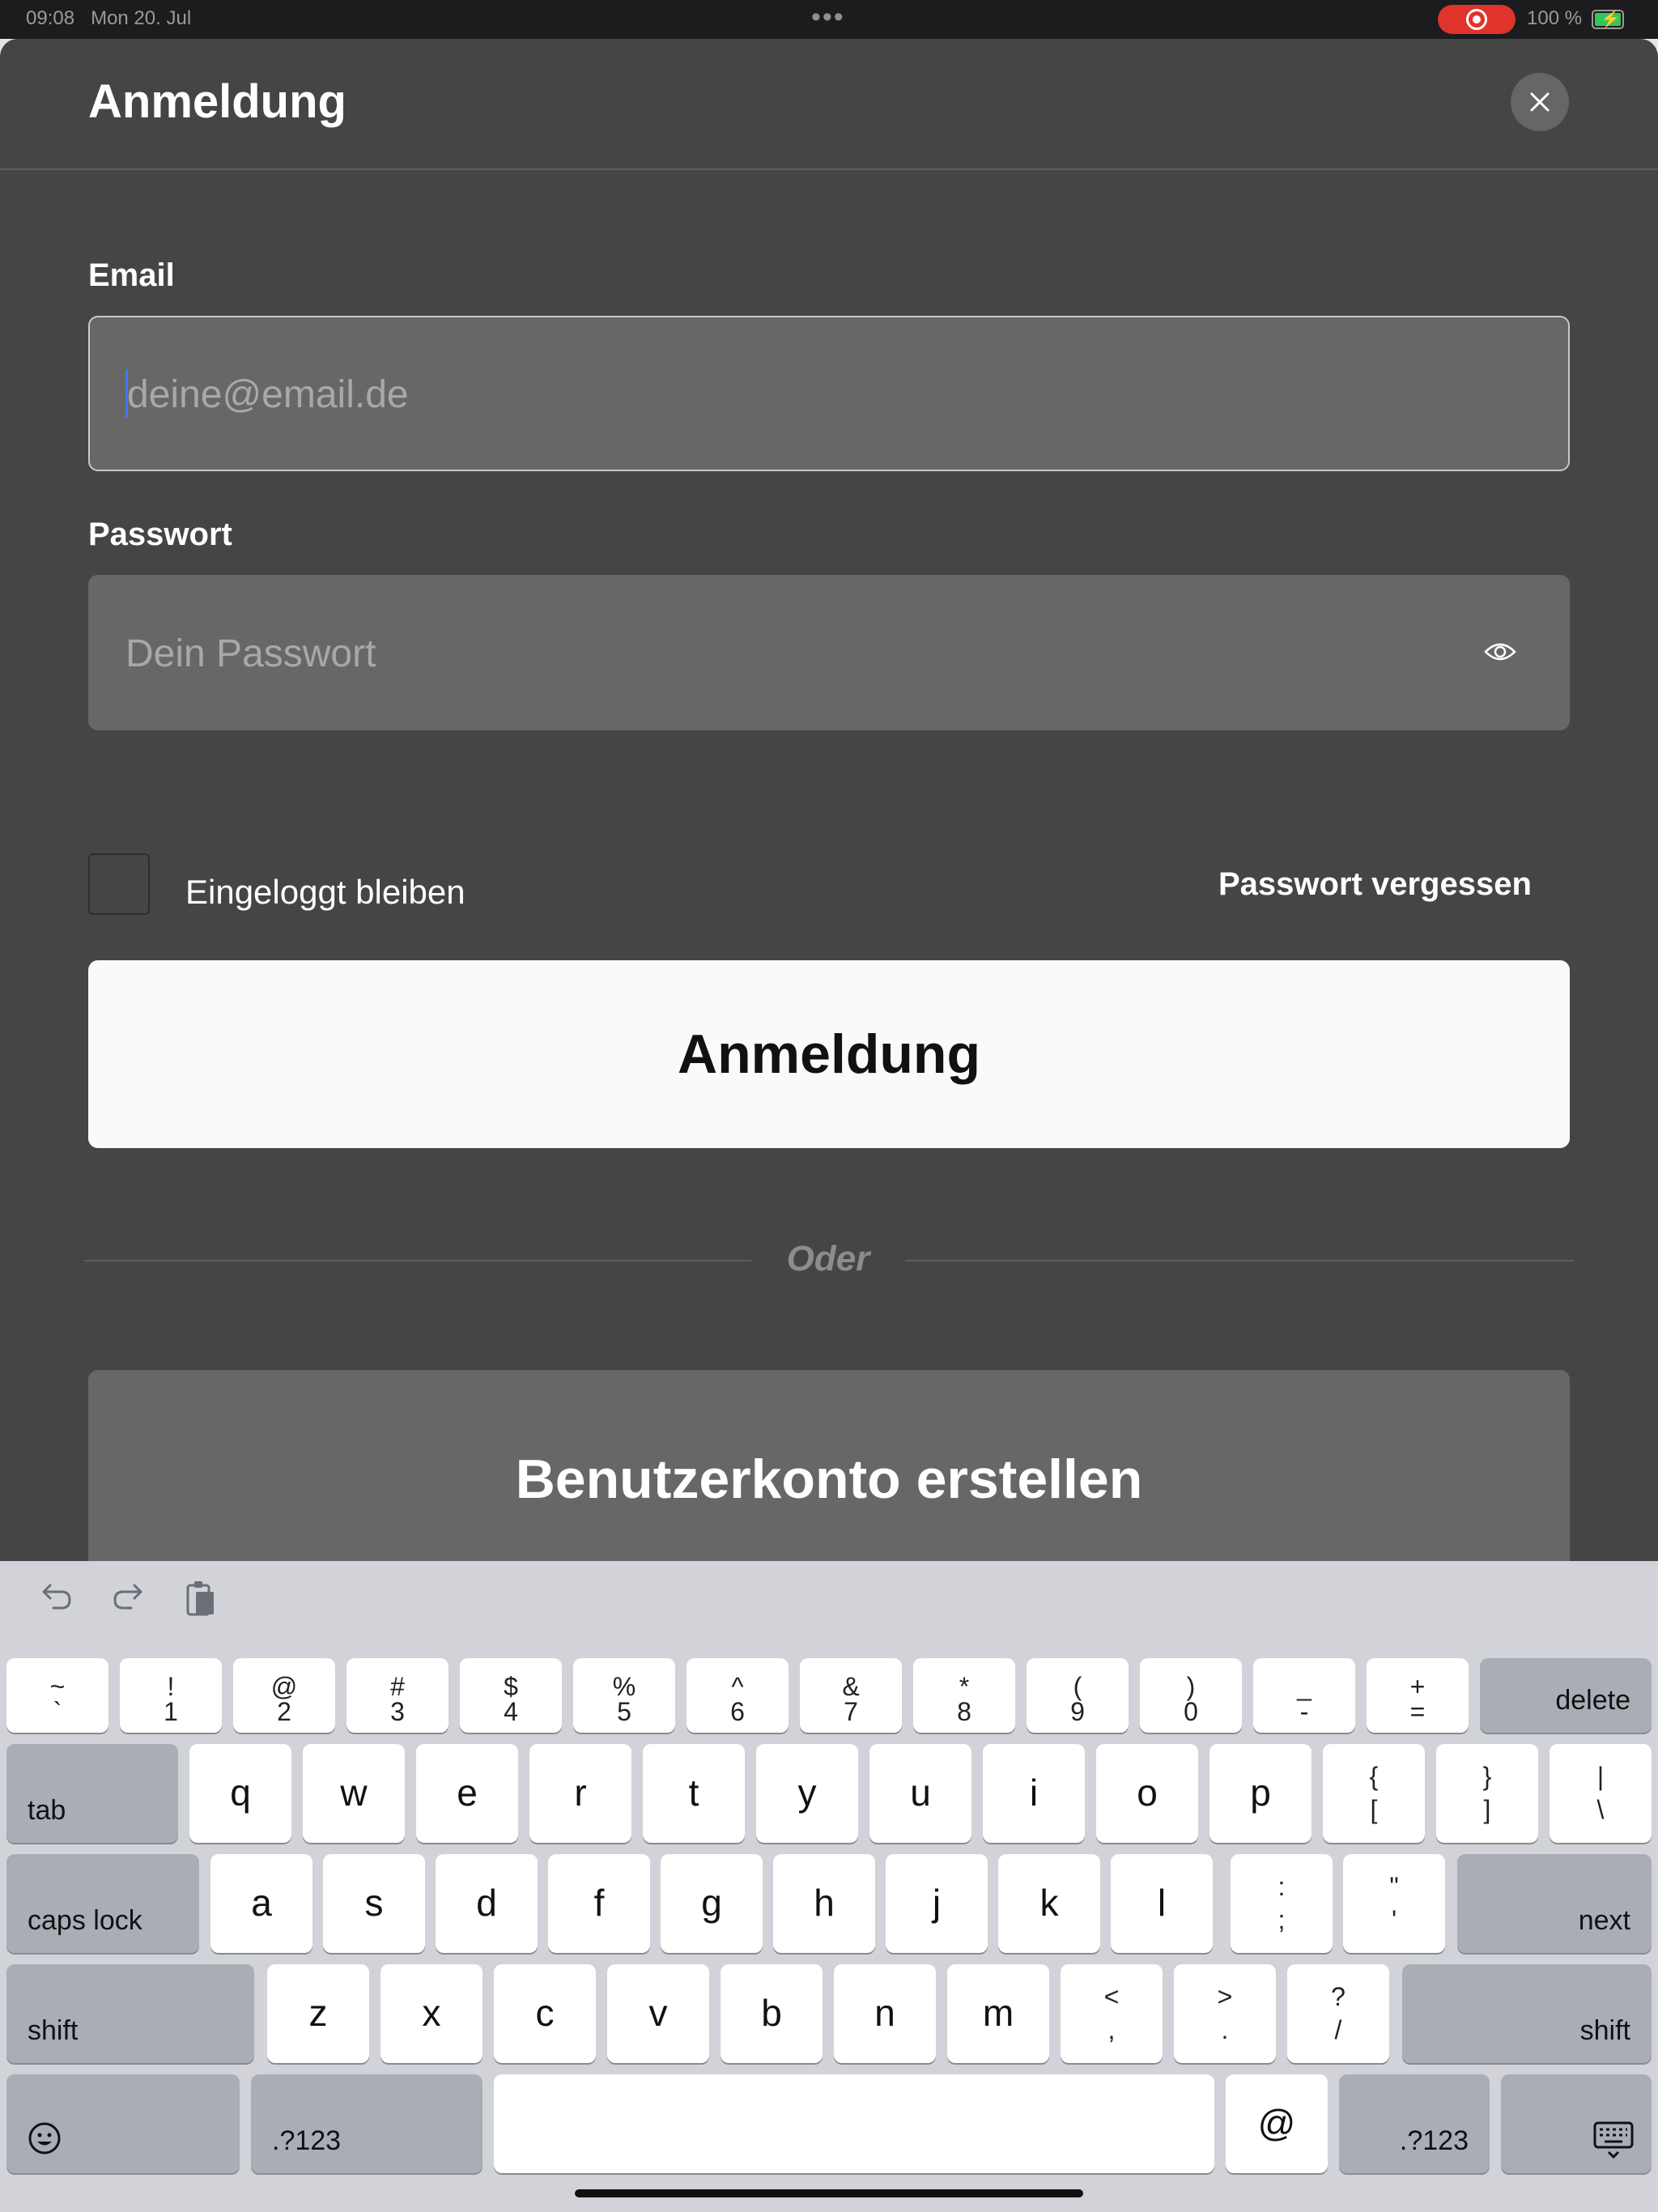 The width and height of the screenshot is (1658, 2212). Describe the element at coordinates (885, 2014) in the screenshot. I see `key-n: n` at that location.